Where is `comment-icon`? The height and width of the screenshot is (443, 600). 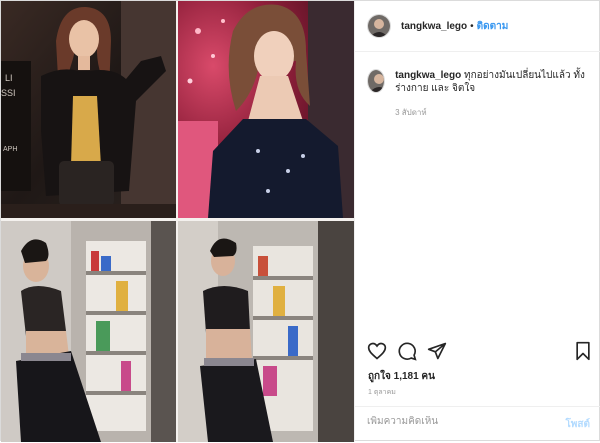 comment-icon is located at coordinates (407, 353).